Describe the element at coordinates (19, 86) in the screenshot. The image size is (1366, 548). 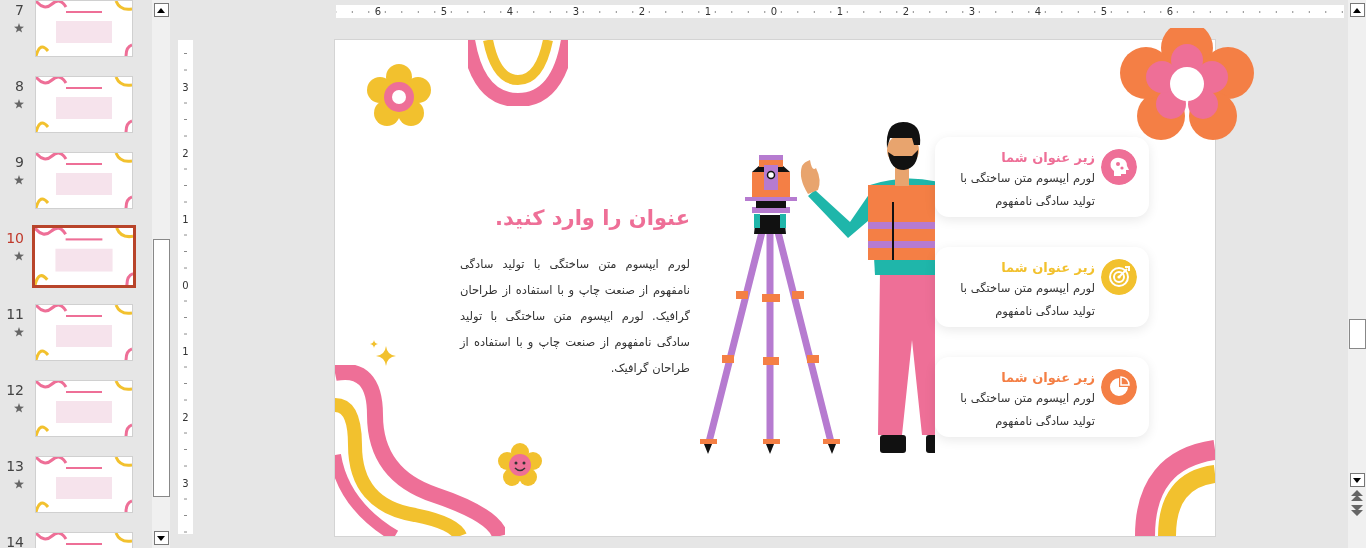
I see `slide-number: 8` at that location.